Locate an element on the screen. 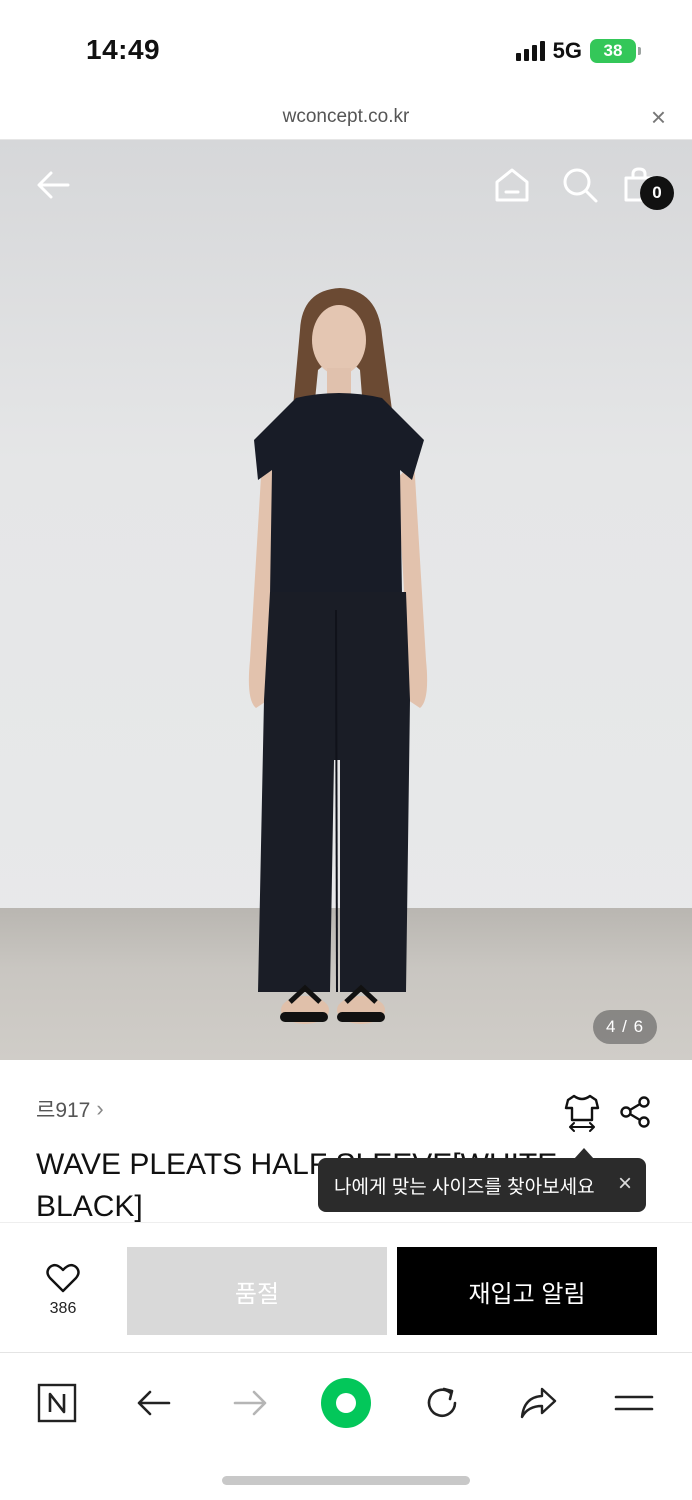 Image resolution: width=692 pixels, height=1500 pixels. like-button: 386 is located at coordinates (63, 1290).